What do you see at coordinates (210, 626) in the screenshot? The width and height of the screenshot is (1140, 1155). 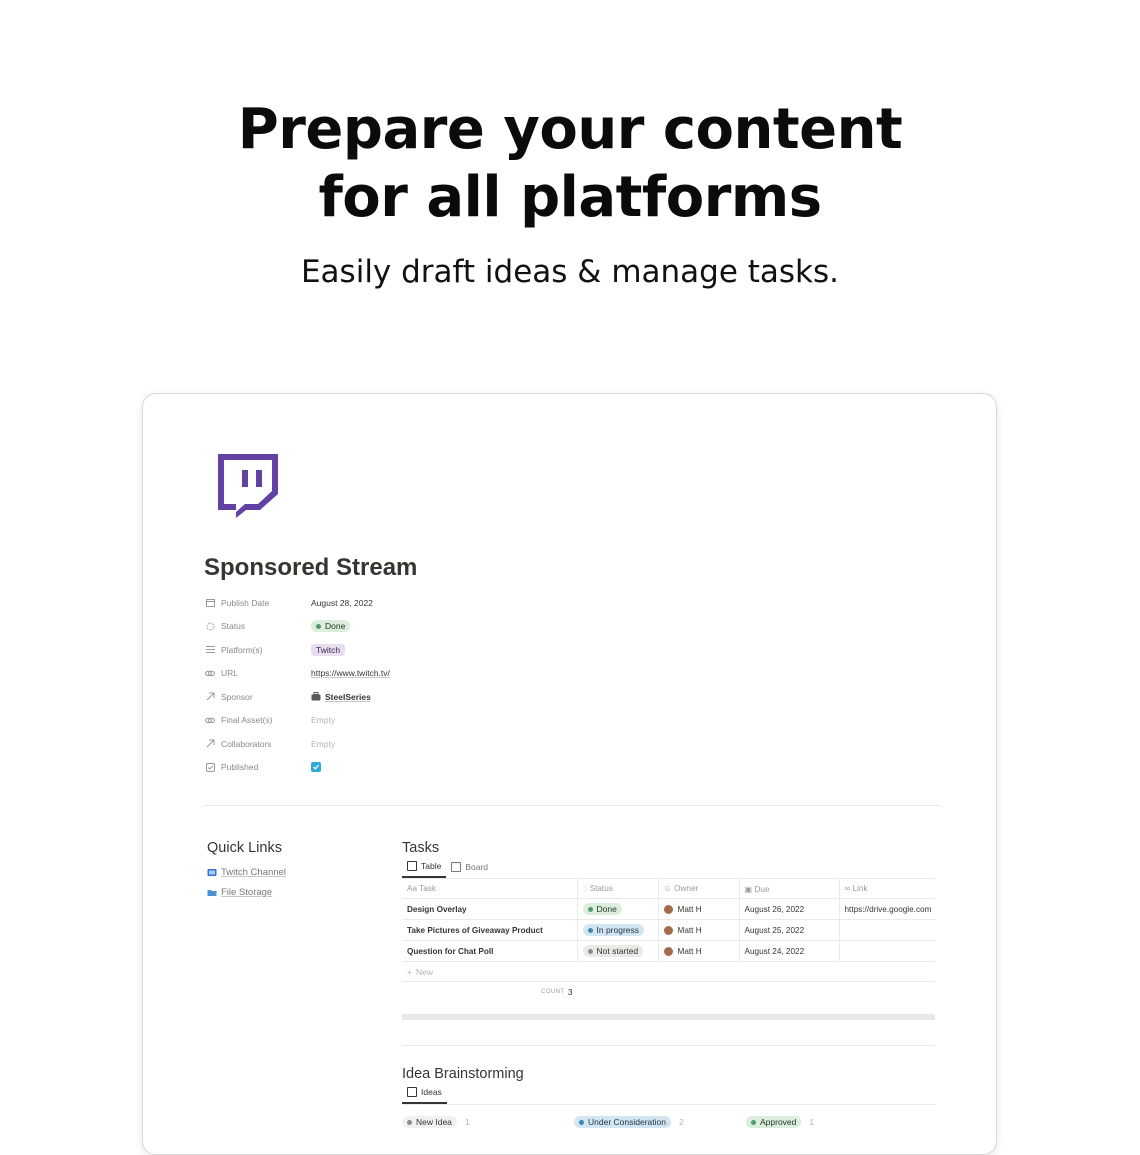 I see `status-icon` at bounding box center [210, 626].